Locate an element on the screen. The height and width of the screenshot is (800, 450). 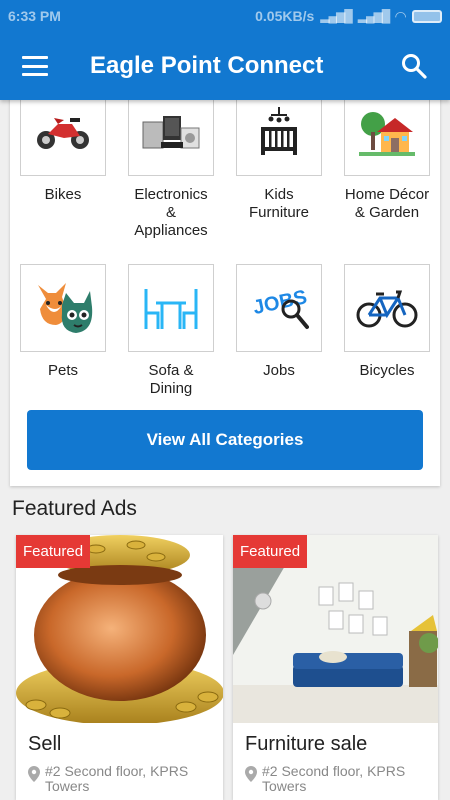
category-label: Bicycles is located at coordinates (387, 370).